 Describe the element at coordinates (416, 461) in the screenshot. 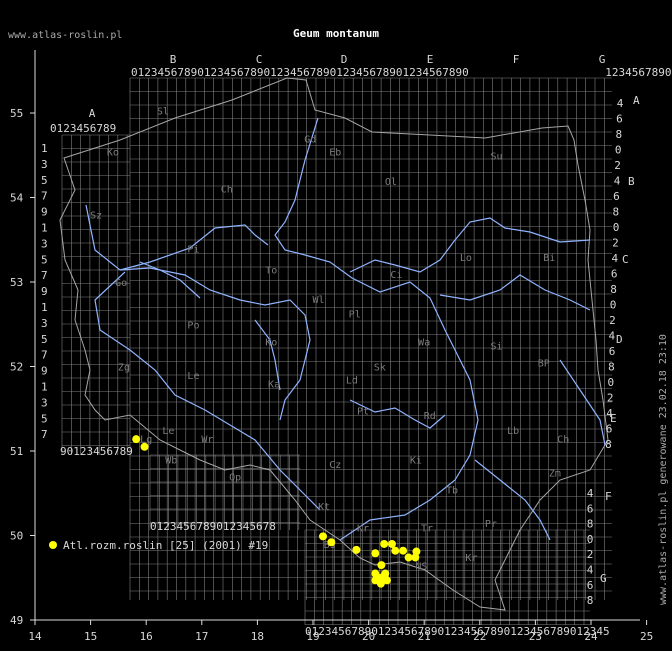

I see `region-code: Ki` at that location.